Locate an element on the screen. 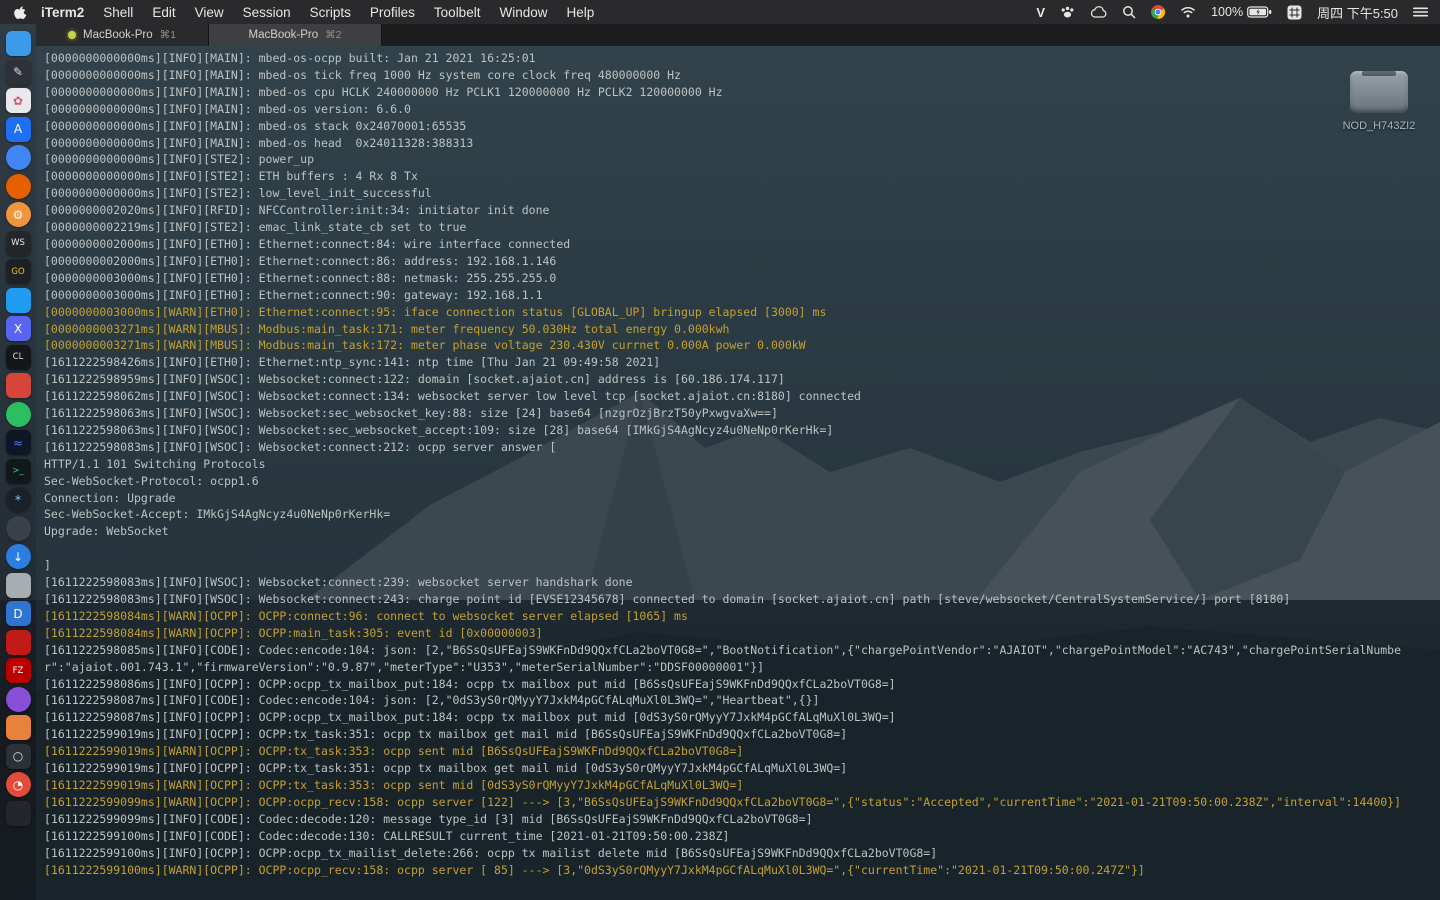 The width and height of the screenshot is (1440, 900). desktop-disk-icon: NOD_H743ZI2 is located at coordinates (1379, 87).